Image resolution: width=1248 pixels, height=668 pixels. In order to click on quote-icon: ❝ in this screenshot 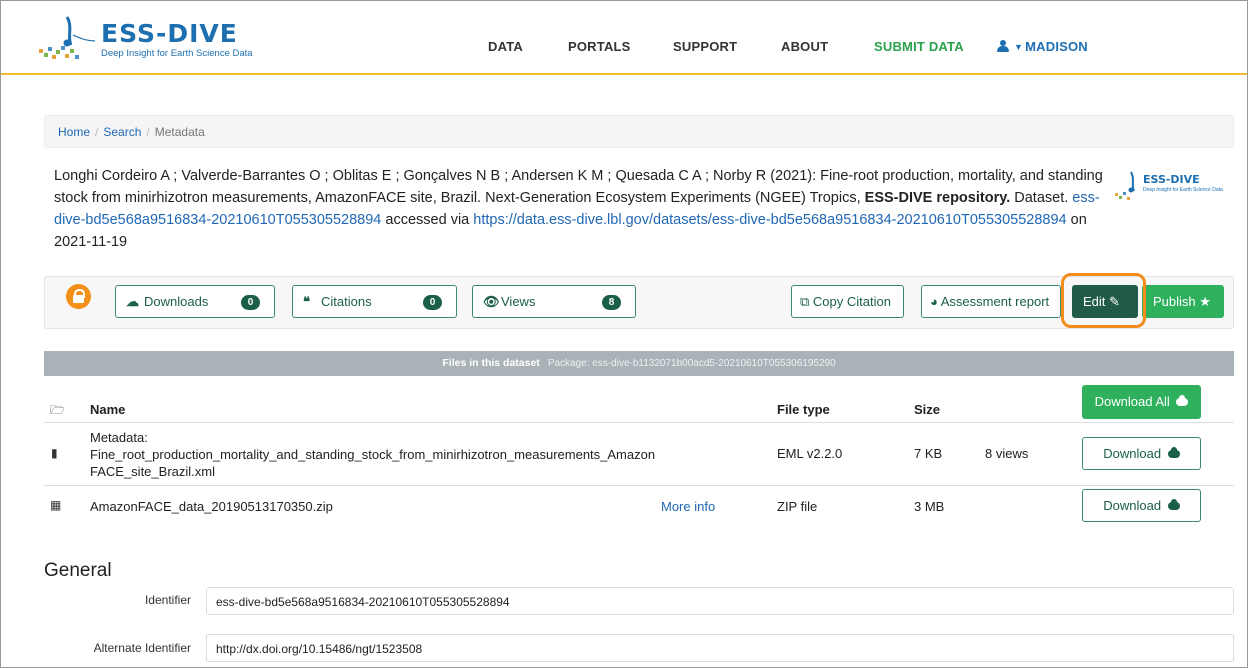, I will do `click(306, 301)`.